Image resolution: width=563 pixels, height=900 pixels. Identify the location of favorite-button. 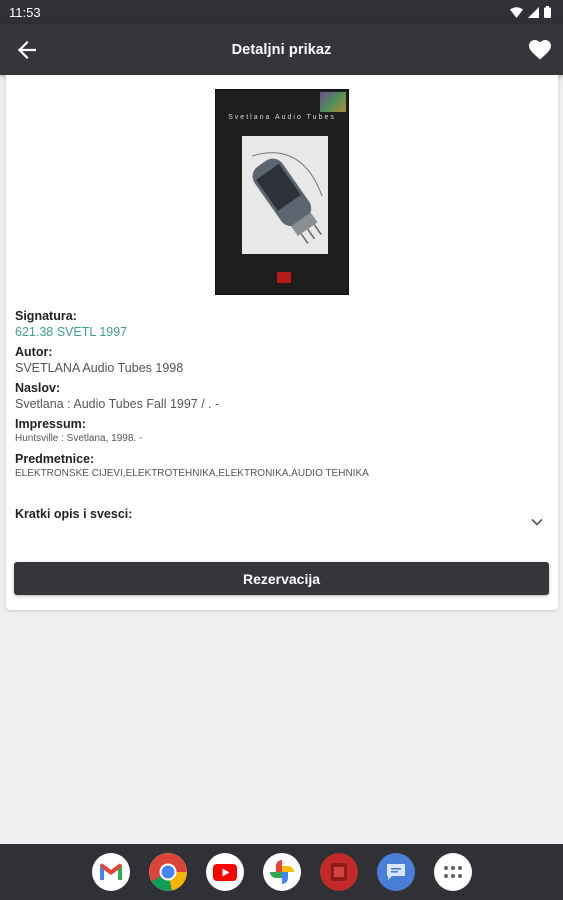
(540, 50).